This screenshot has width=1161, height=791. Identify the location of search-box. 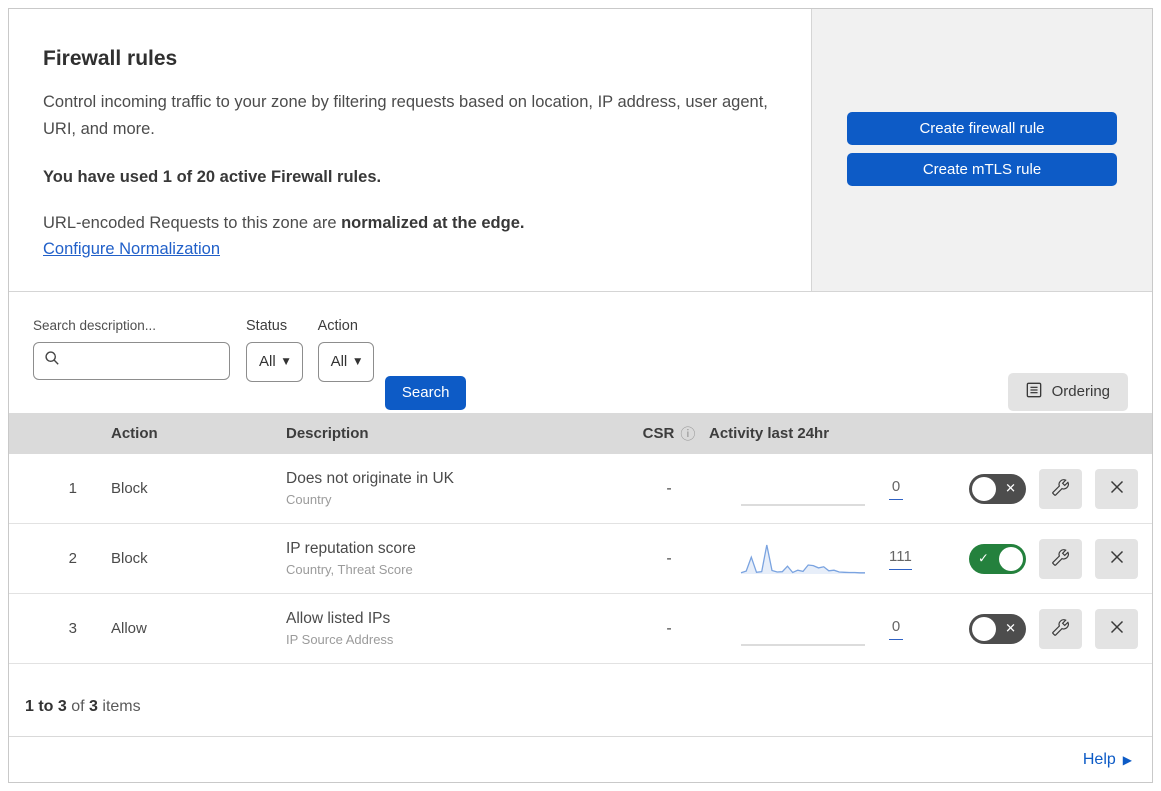
(141, 360).